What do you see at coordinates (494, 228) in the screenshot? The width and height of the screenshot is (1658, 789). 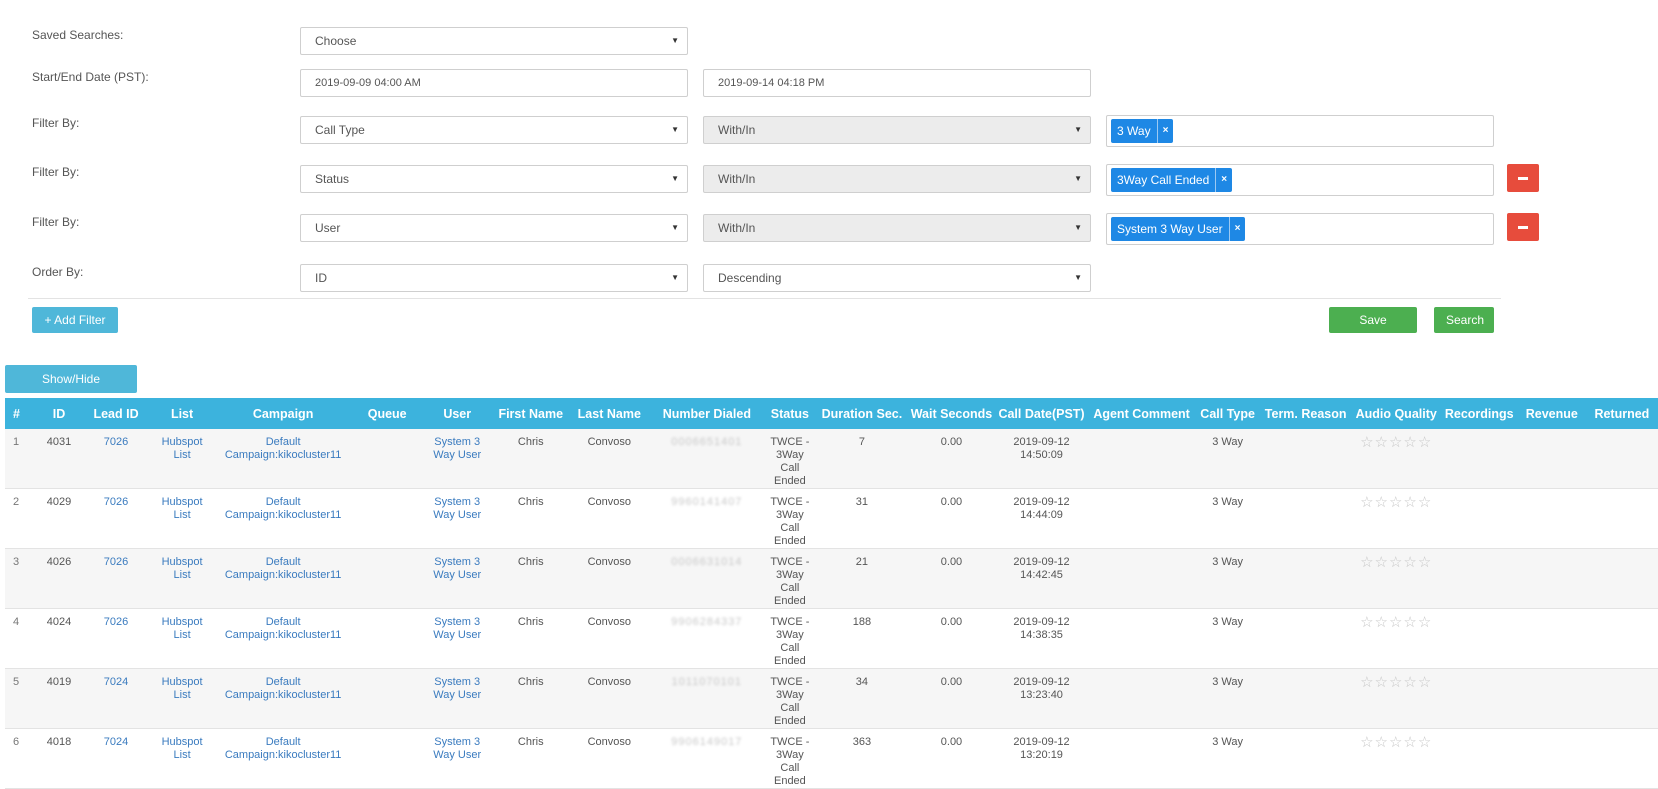 I see `filter-field-select: User ▼` at bounding box center [494, 228].